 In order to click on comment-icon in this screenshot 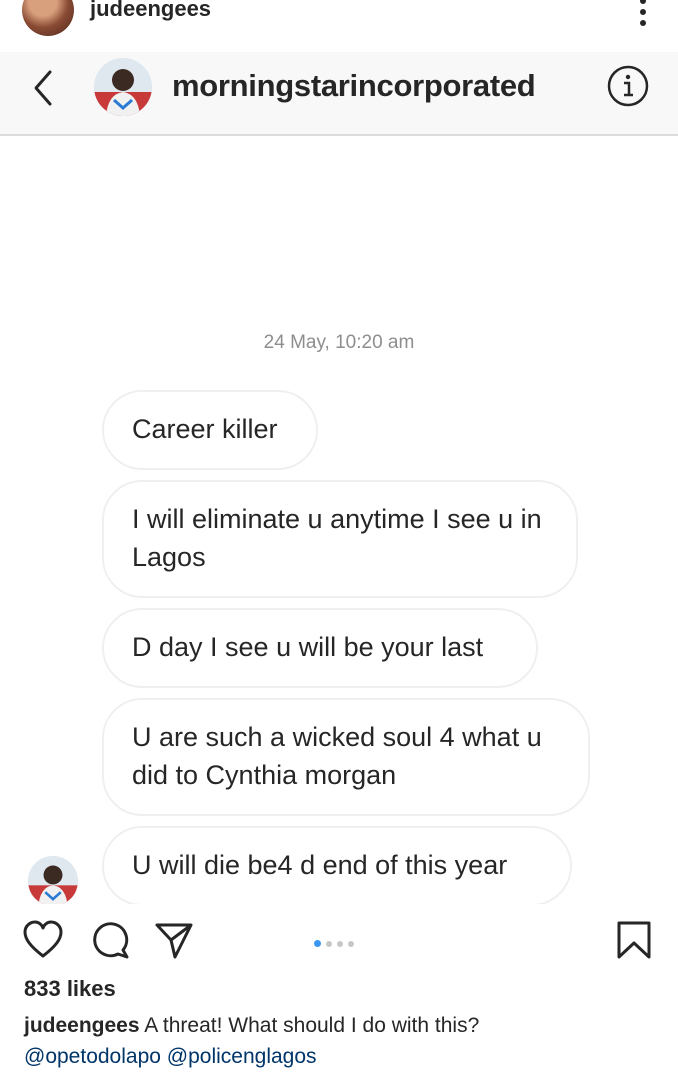, I will do `click(110, 940)`.